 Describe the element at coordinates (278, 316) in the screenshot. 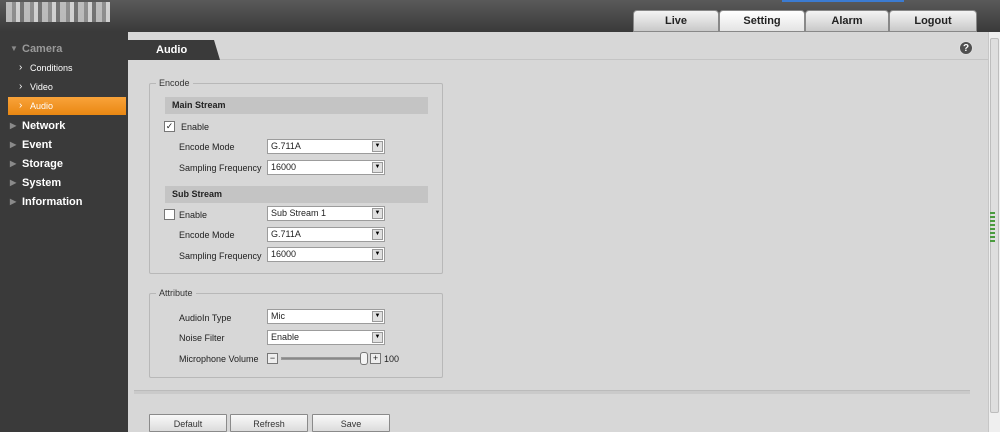

I see `select-value: Mic` at that location.